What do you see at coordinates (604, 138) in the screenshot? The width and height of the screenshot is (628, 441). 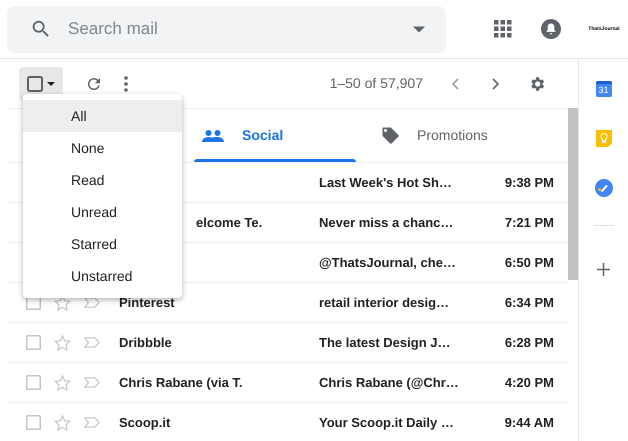 I see `lightbulb-icon` at bounding box center [604, 138].